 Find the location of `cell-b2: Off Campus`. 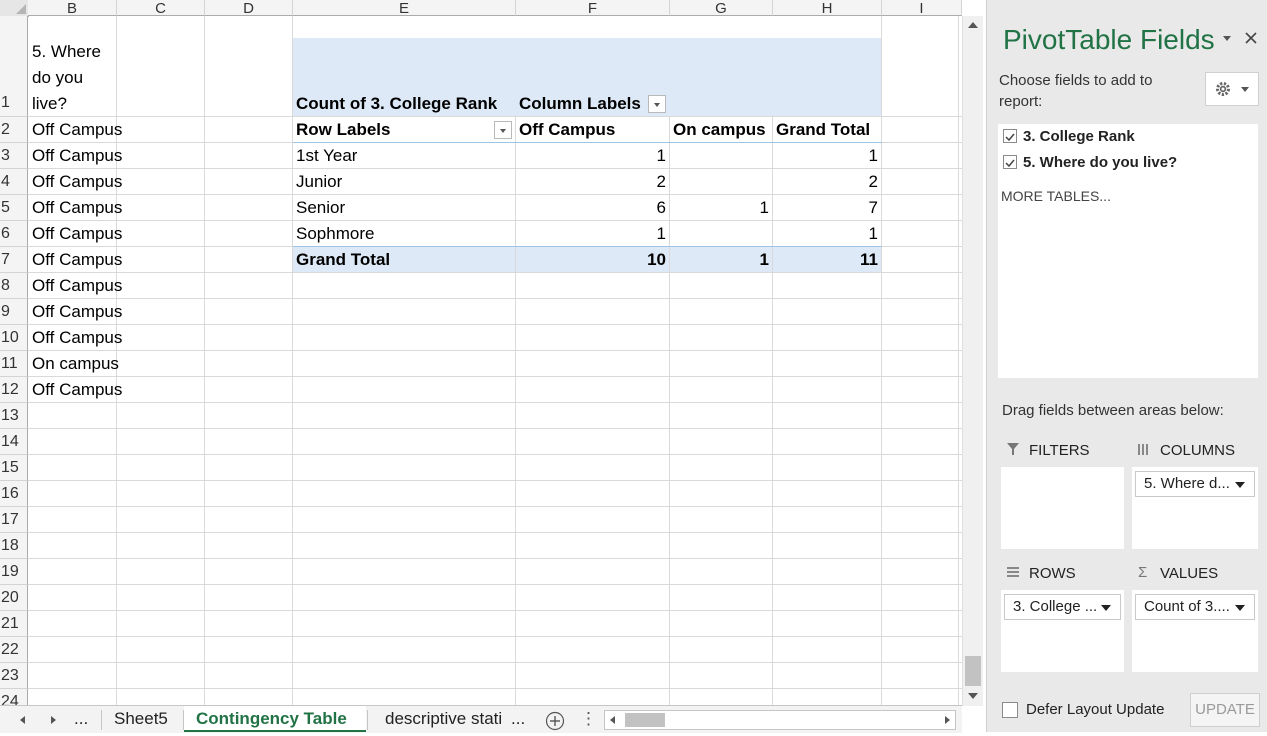

cell-b2: Off Campus is located at coordinates (77, 130).